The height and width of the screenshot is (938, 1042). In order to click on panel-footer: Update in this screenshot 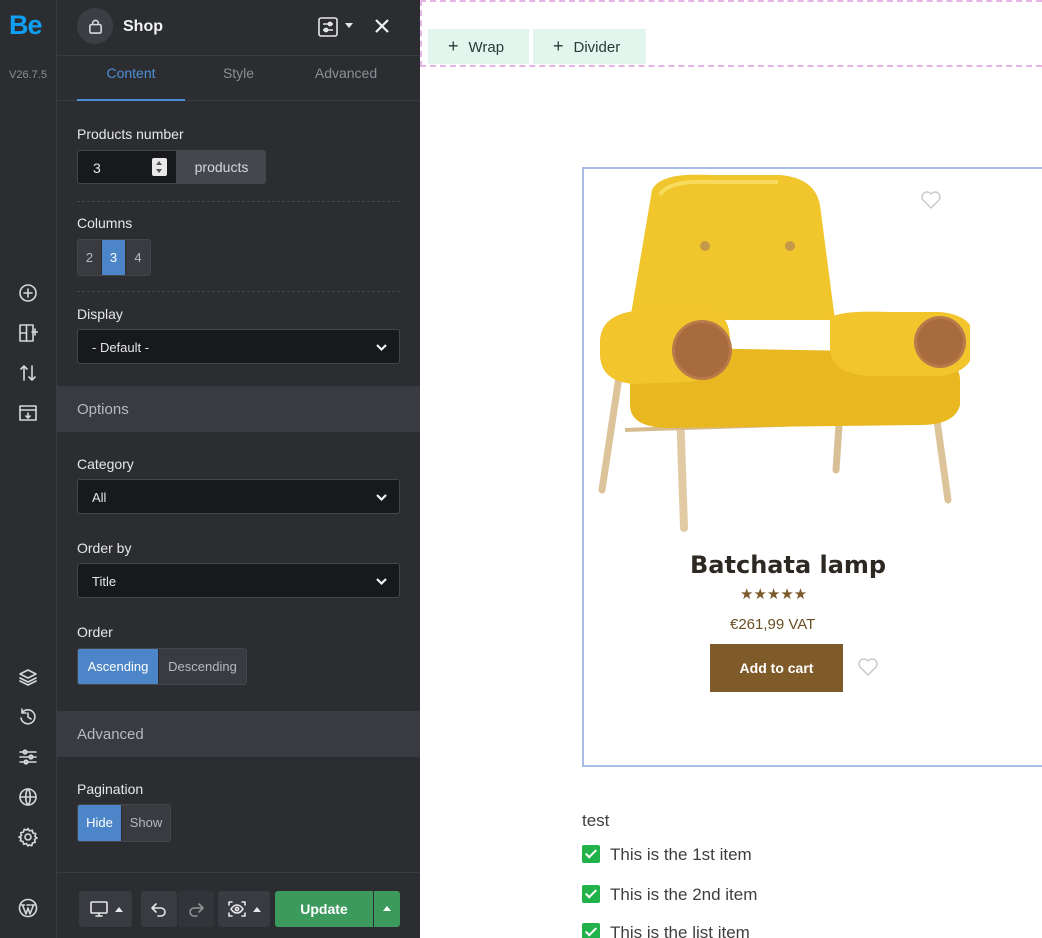, I will do `click(238, 905)`.